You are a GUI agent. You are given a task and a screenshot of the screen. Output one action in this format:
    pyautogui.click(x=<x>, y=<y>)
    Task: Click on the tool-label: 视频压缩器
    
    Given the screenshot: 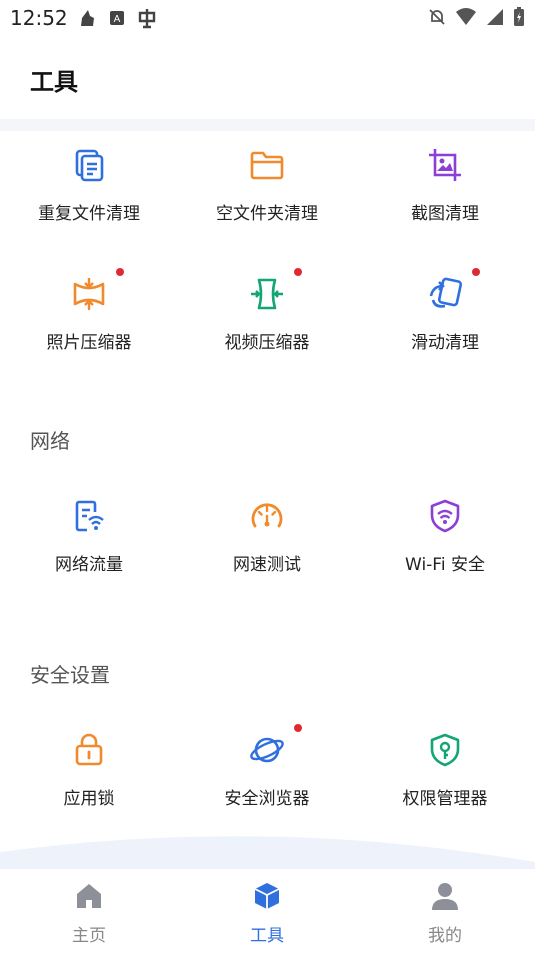 What is the action you would take?
    pyautogui.click(x=267, y=343)
    